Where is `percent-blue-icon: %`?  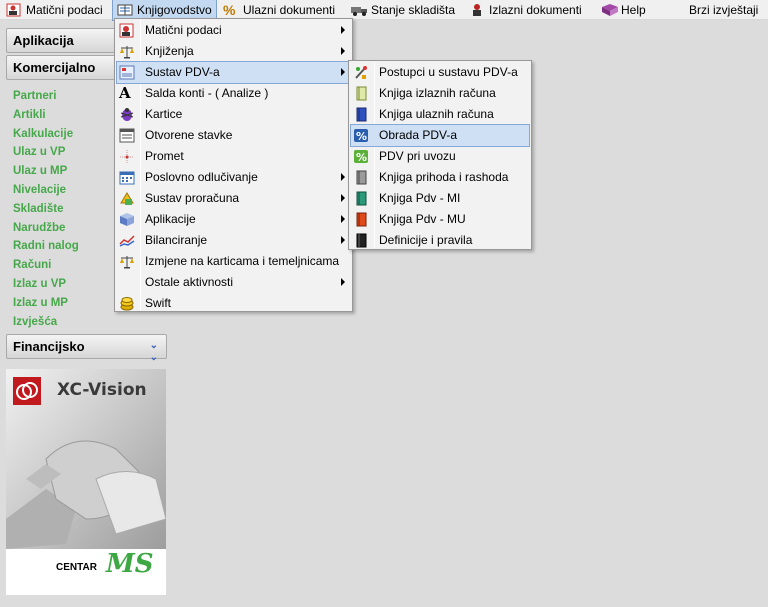 percent-blue-icon: % is located at coordinates (361, 135).